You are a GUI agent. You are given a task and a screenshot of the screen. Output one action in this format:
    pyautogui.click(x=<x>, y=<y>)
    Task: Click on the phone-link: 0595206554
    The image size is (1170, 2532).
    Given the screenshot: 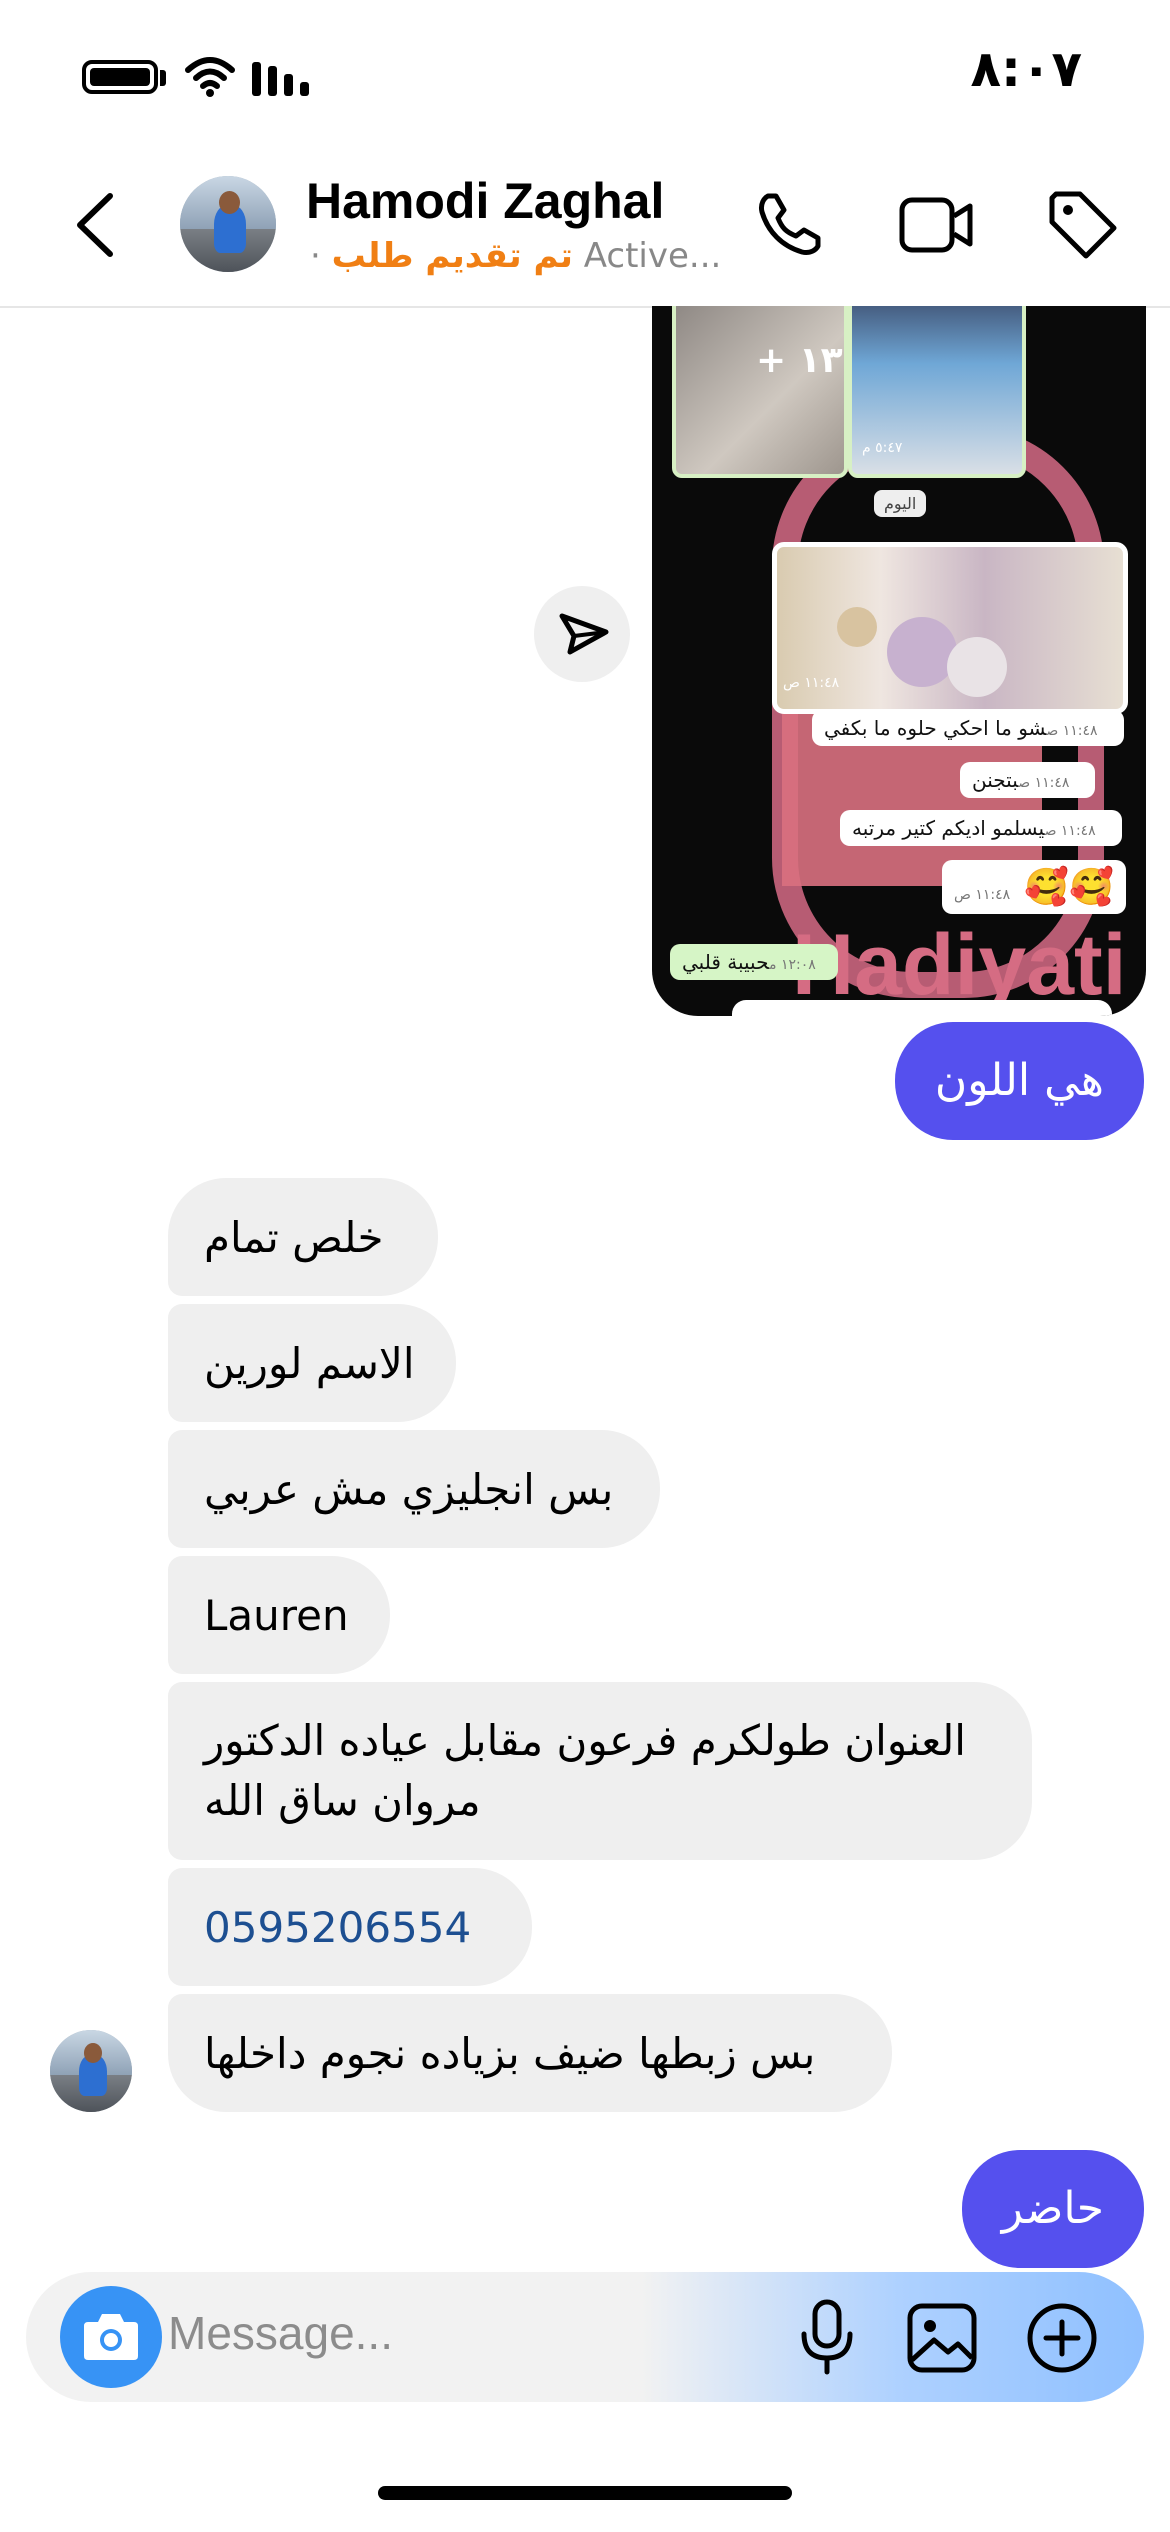 What is the action you would take?
    pyautogui.click(x=337, y=1927)
    